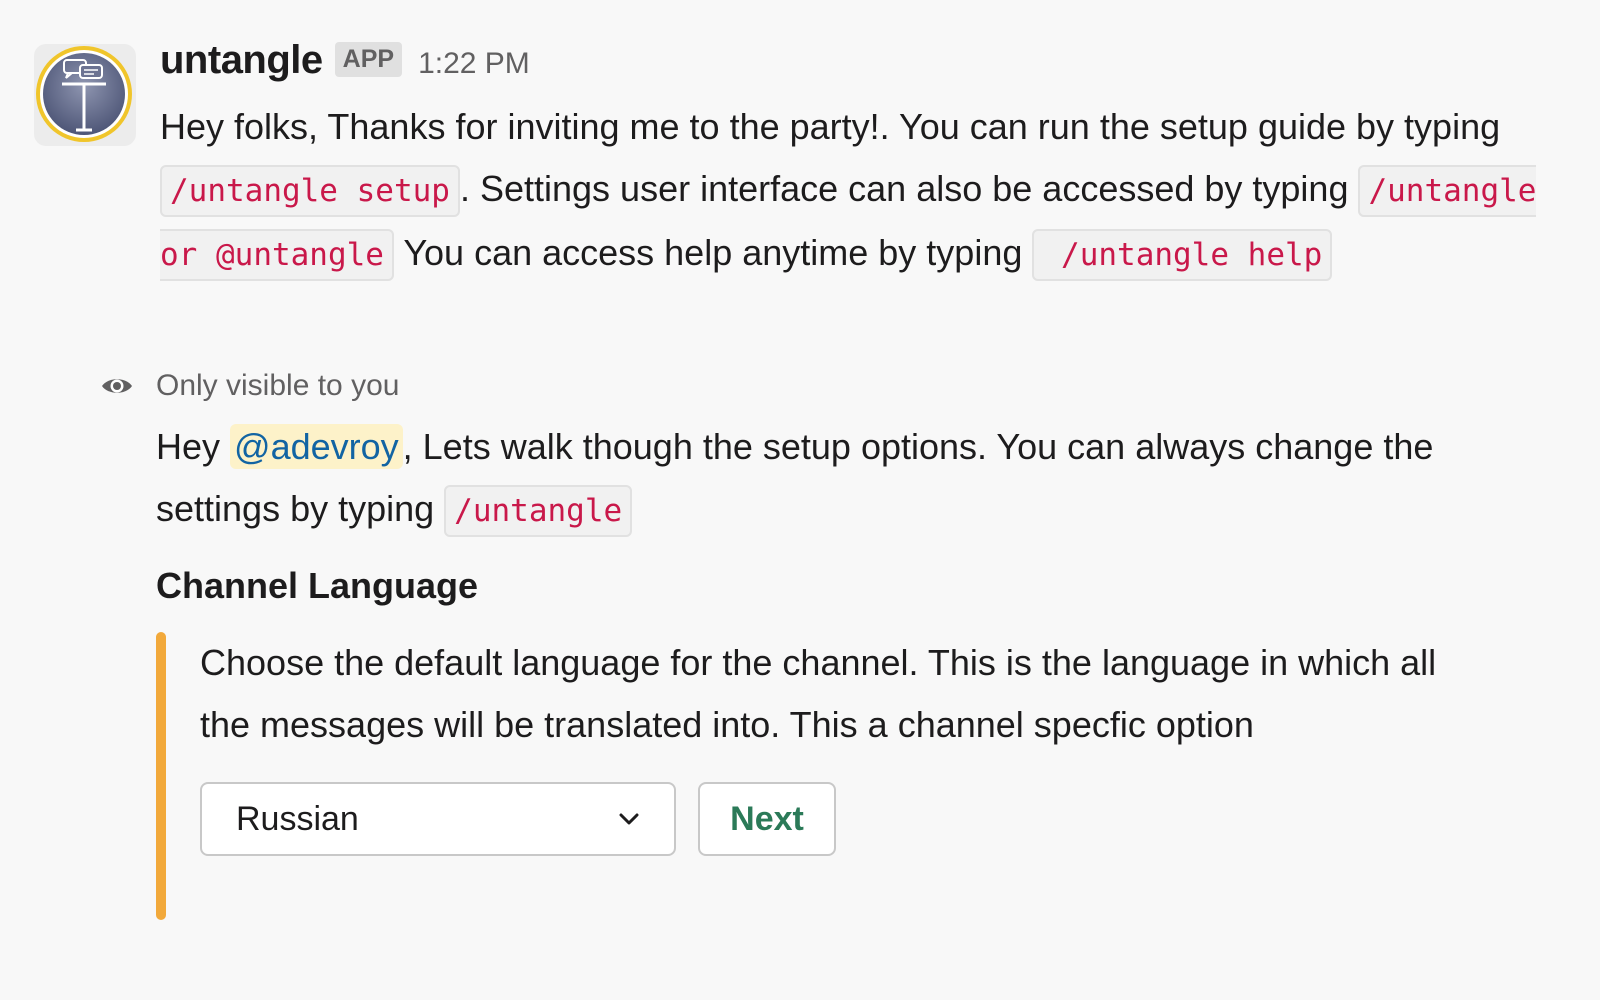 Image resolution: width=1600 pixels, height=1000 pixels. I want to click on untangle-logo-icon, so click(84, 94).